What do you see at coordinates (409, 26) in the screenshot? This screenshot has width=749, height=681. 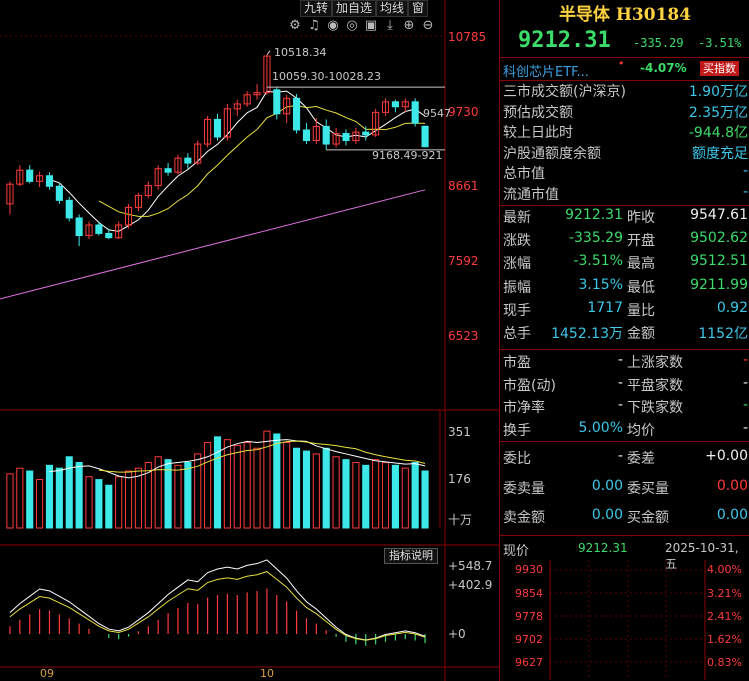 I see `plus-icon: ⊕` at bounding box center [409, 26].